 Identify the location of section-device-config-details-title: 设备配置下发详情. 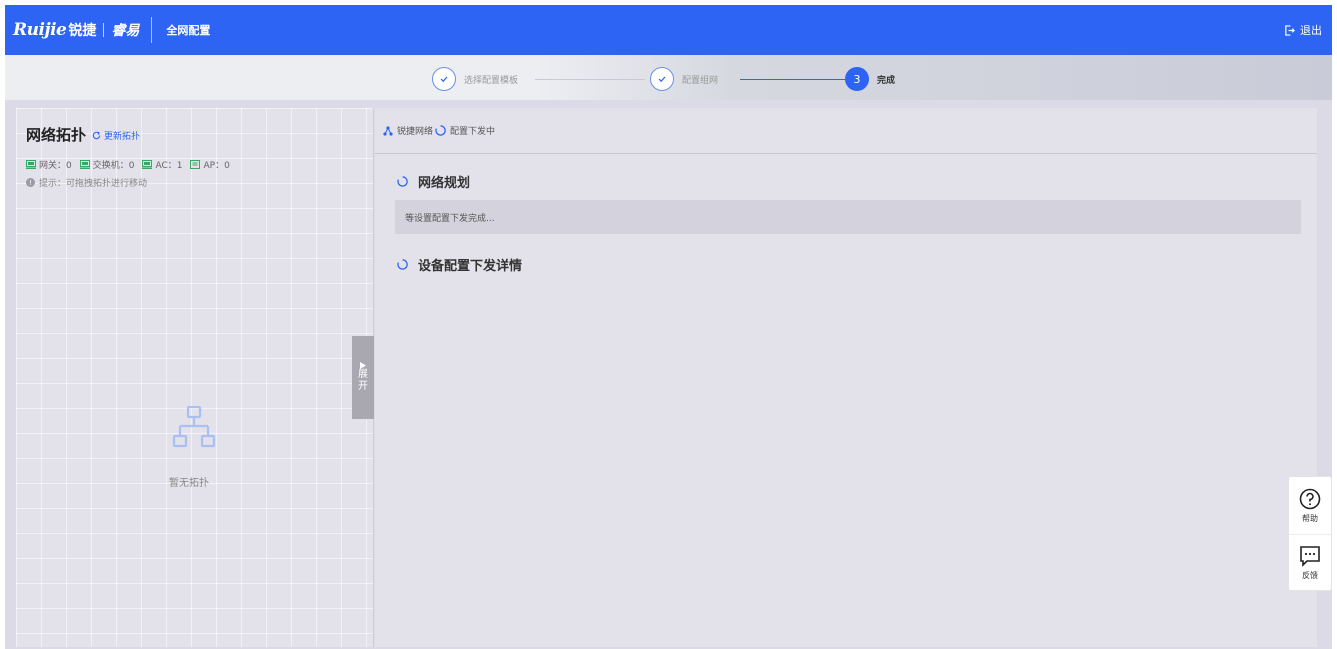
(470, 266).